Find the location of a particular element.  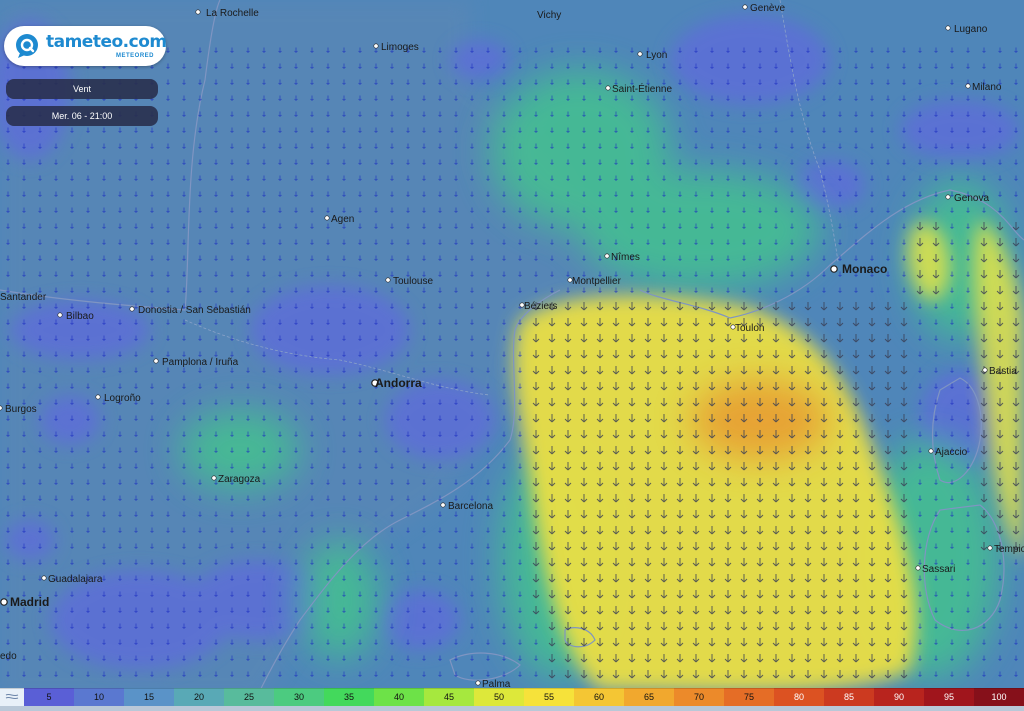

legend-swatch: 90 is located at coordinates (899, 697).